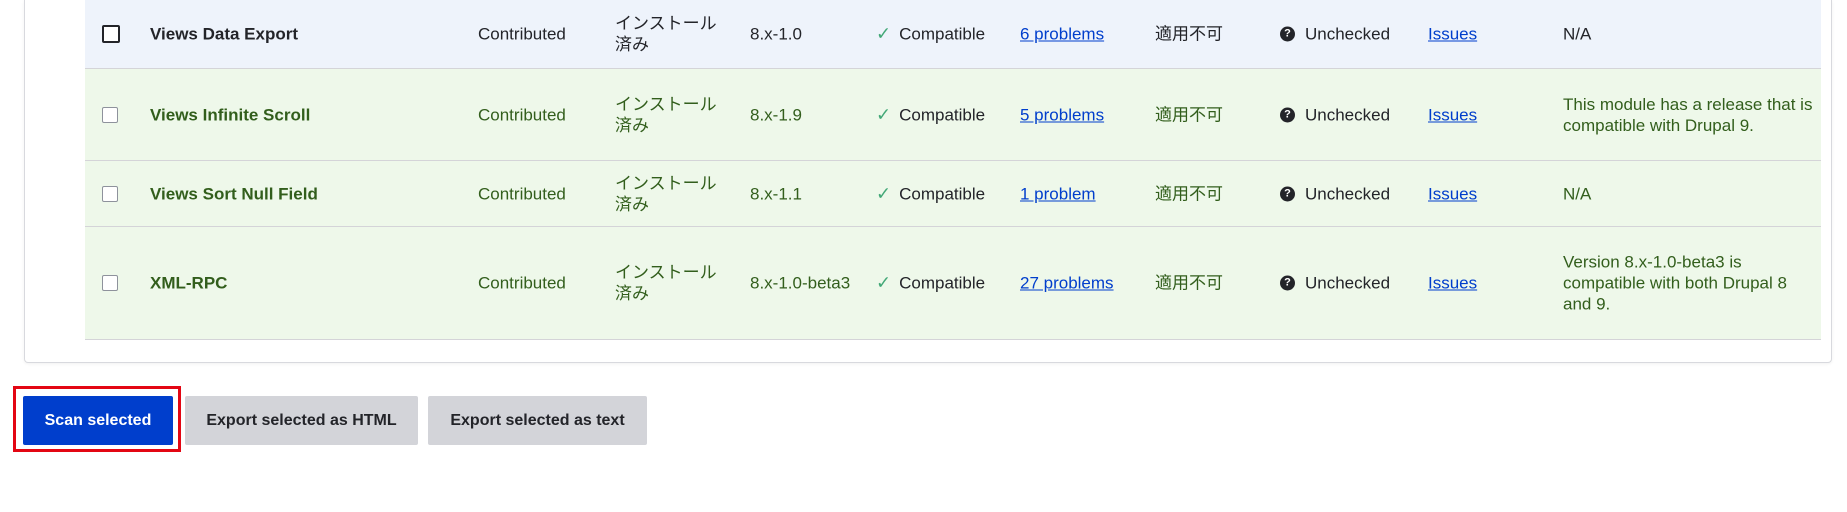 The width and height of the screenshot is (1847, 512). What do you see at coordinates (537, 420) in the screenshot?
I see `export-text-button: Export selected as text` at bounding box center [537, 420].